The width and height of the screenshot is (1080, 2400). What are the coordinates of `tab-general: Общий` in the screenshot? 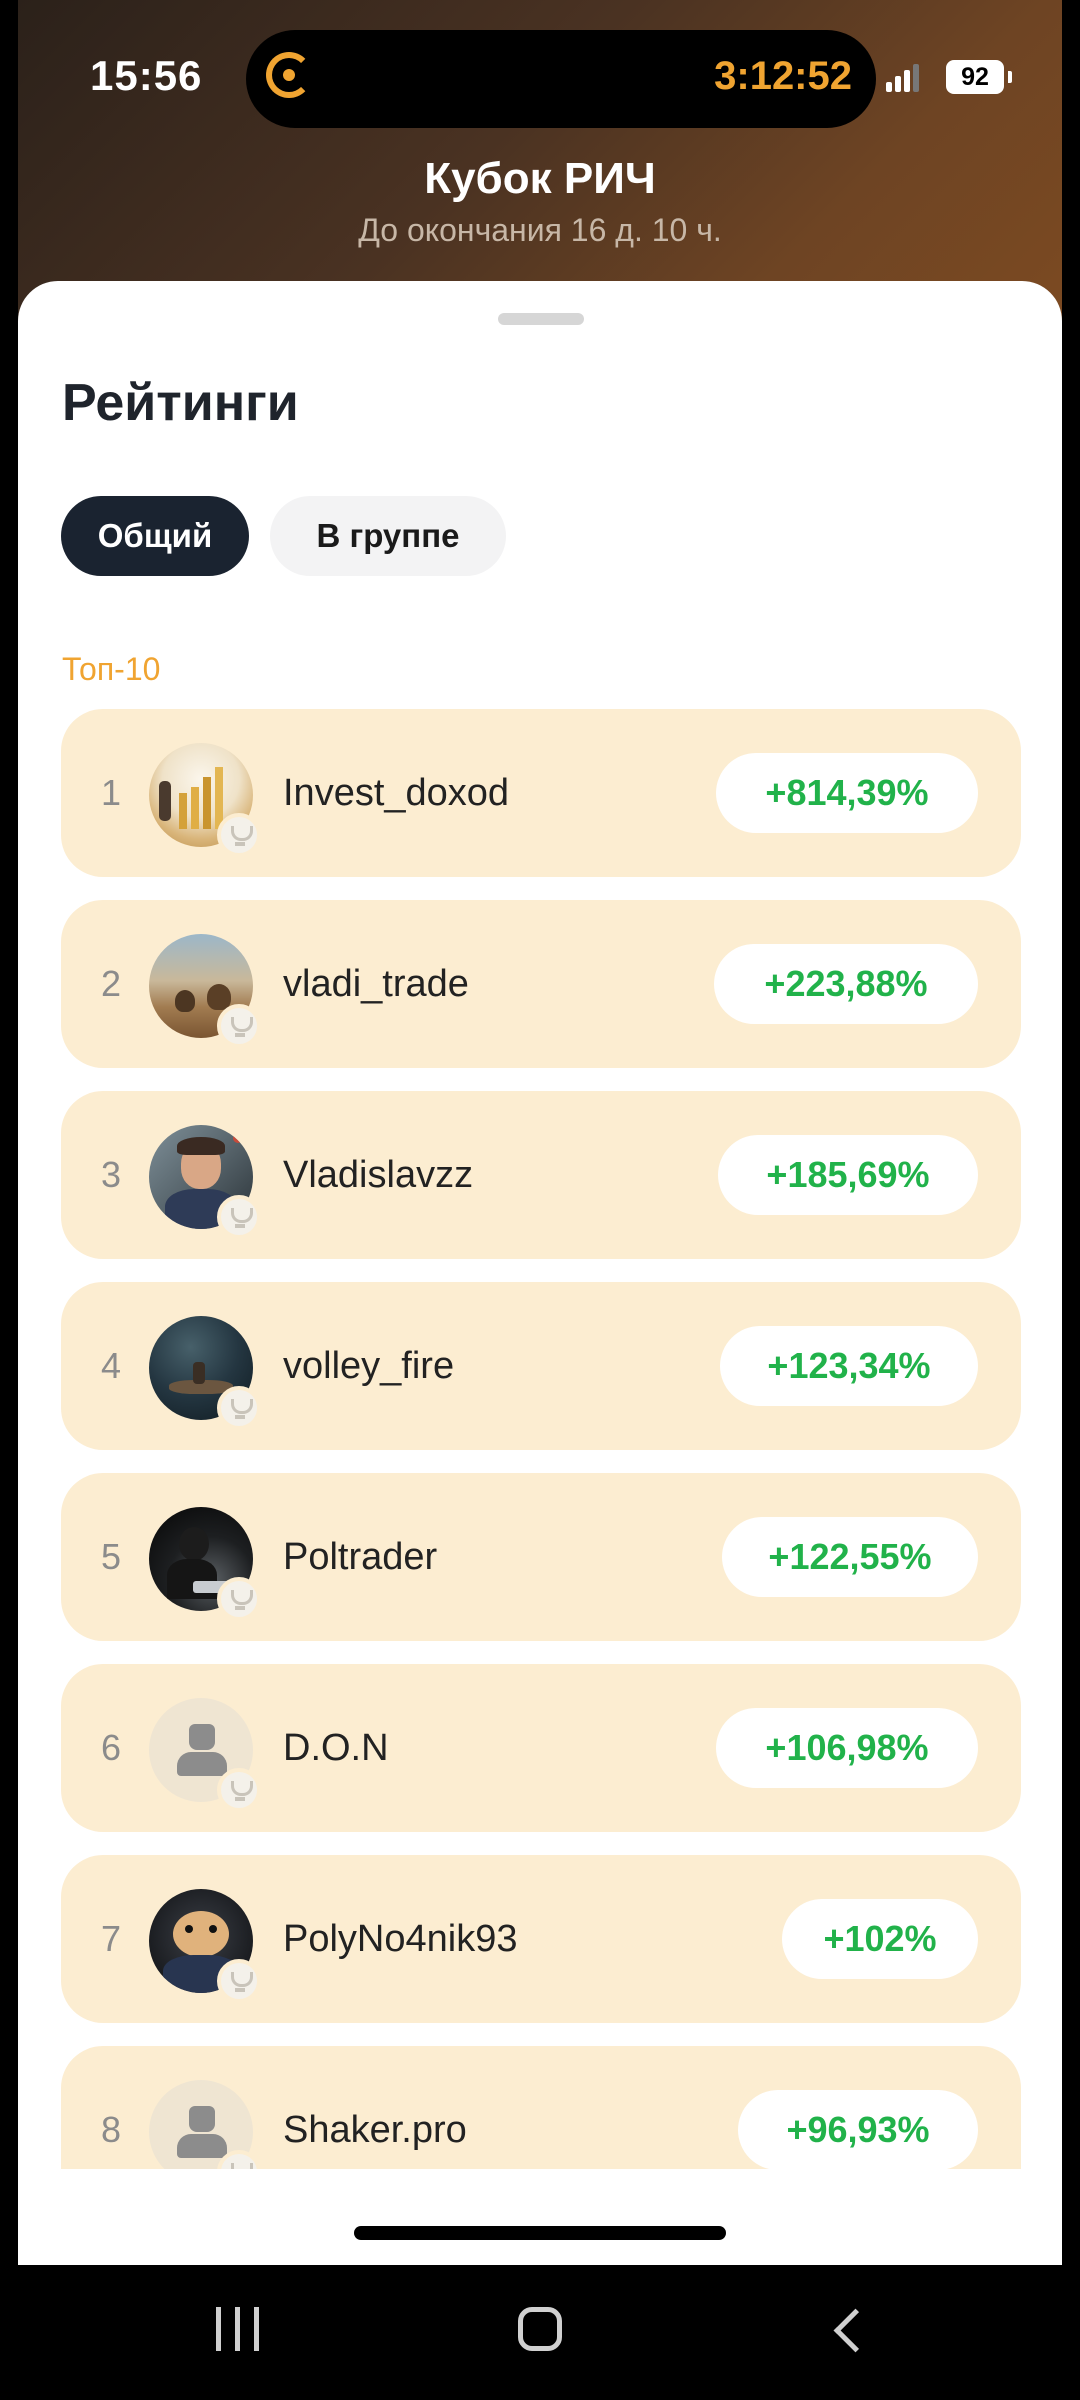 It's located at (155, 536).